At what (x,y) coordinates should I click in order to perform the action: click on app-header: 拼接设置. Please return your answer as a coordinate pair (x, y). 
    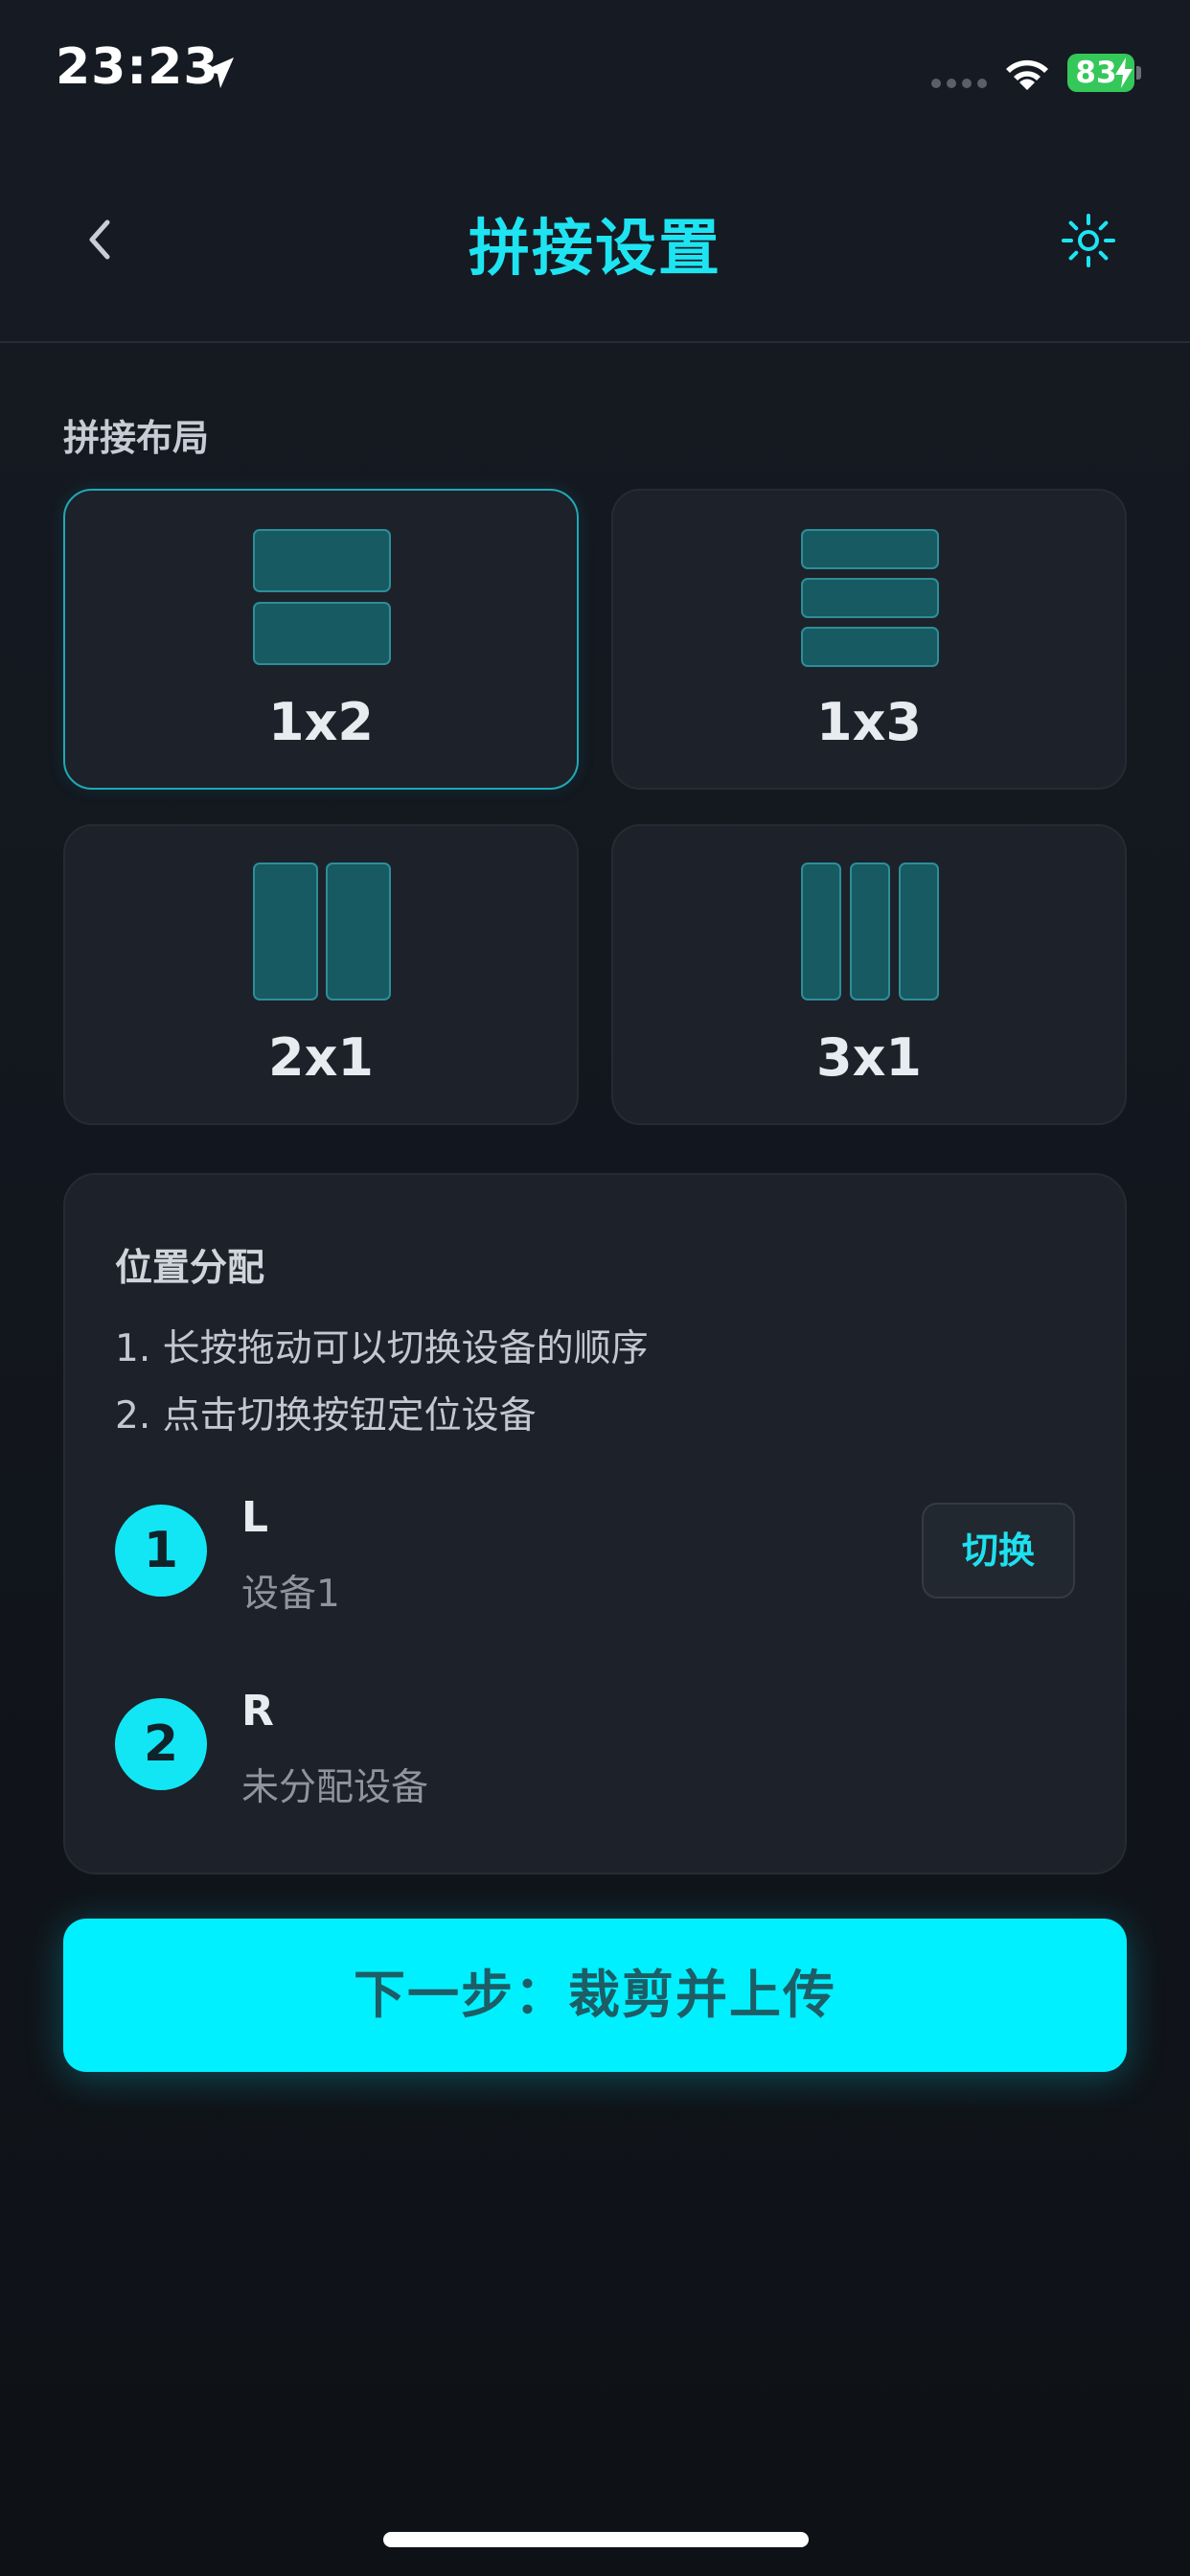
    Looking at the image, I should click on (595, 243).